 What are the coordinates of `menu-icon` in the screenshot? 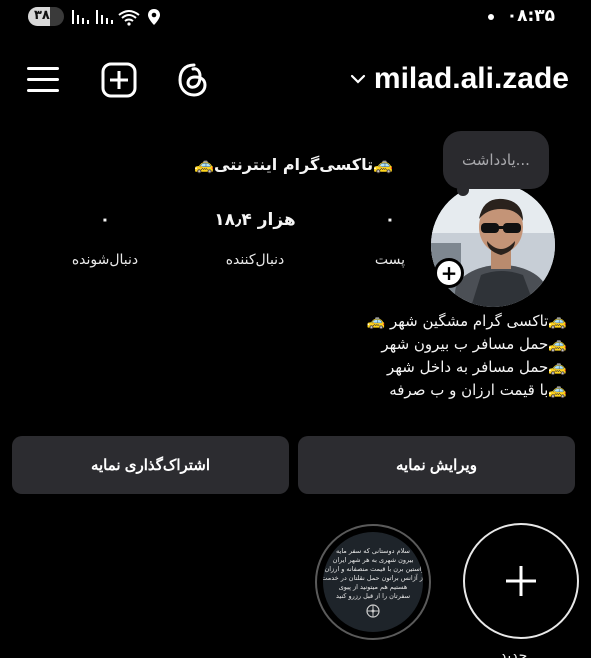 It's located at (43, 80).